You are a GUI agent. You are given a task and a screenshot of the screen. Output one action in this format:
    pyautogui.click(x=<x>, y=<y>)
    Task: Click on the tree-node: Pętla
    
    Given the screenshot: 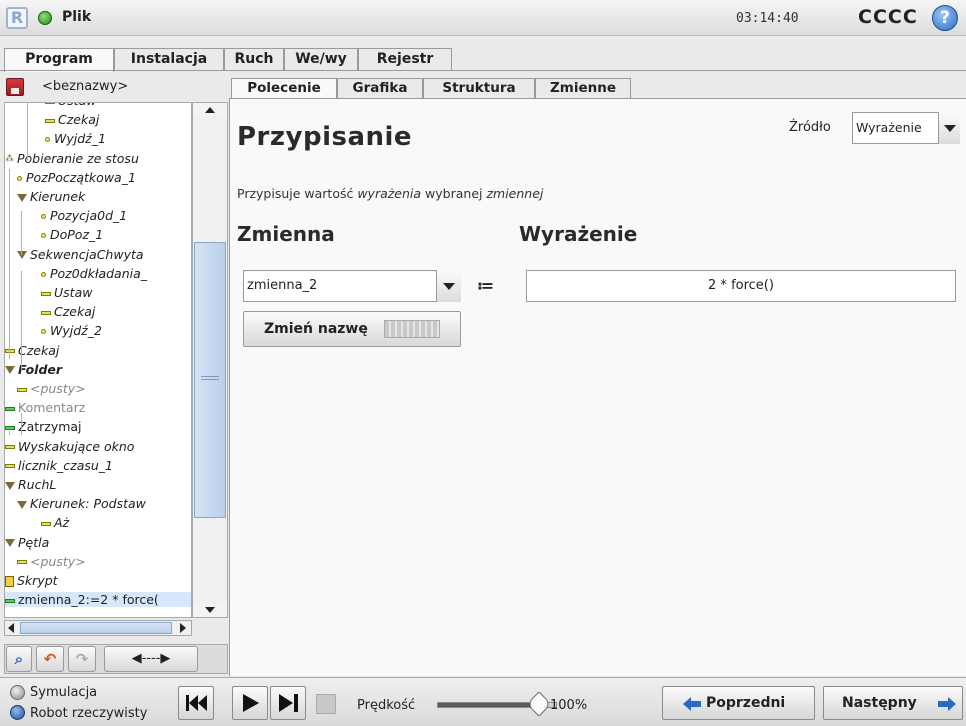 What is the action you would take?
    pyautogui.click(x=27, y=542)
    